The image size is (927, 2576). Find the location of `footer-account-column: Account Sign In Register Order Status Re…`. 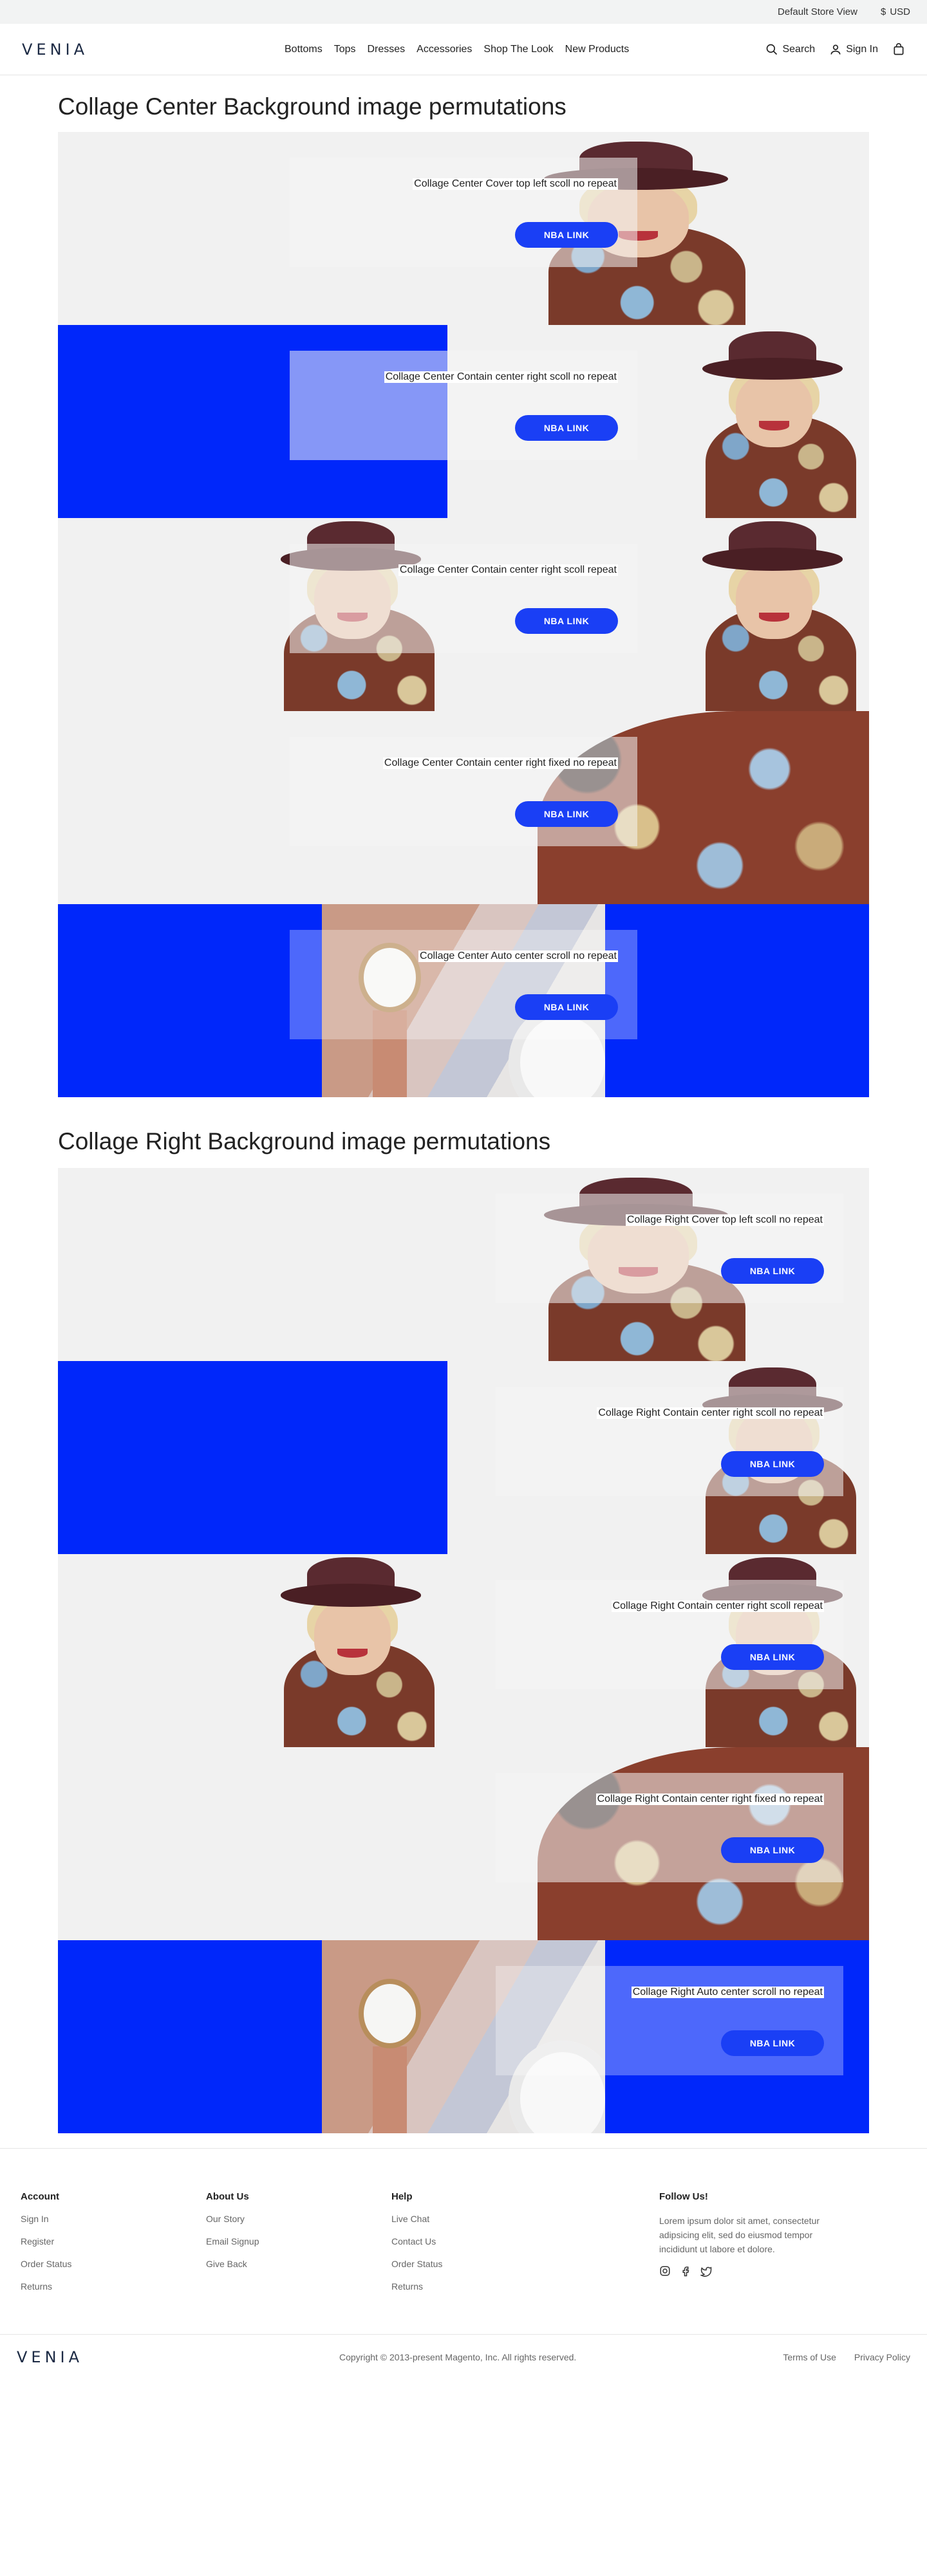

footer-account-column: Account Sign In Register Order Status Re… is located at coordinates (46, 2247).